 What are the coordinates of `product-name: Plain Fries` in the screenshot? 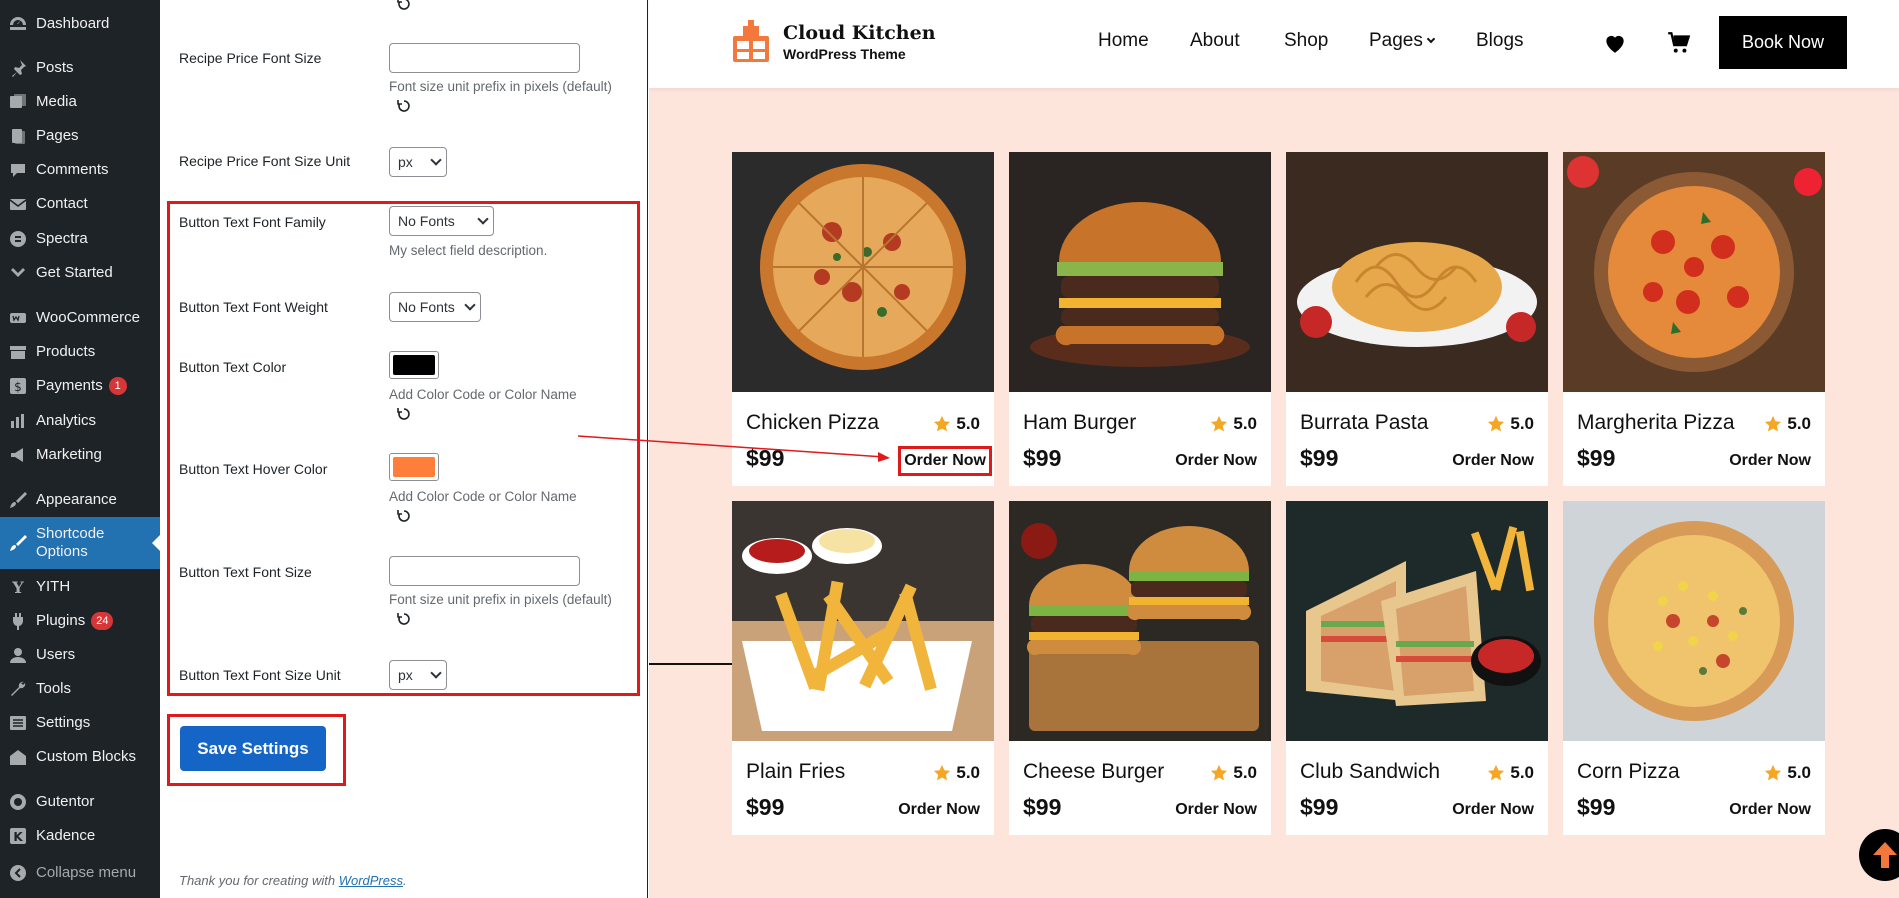 It's located at (795, 772).